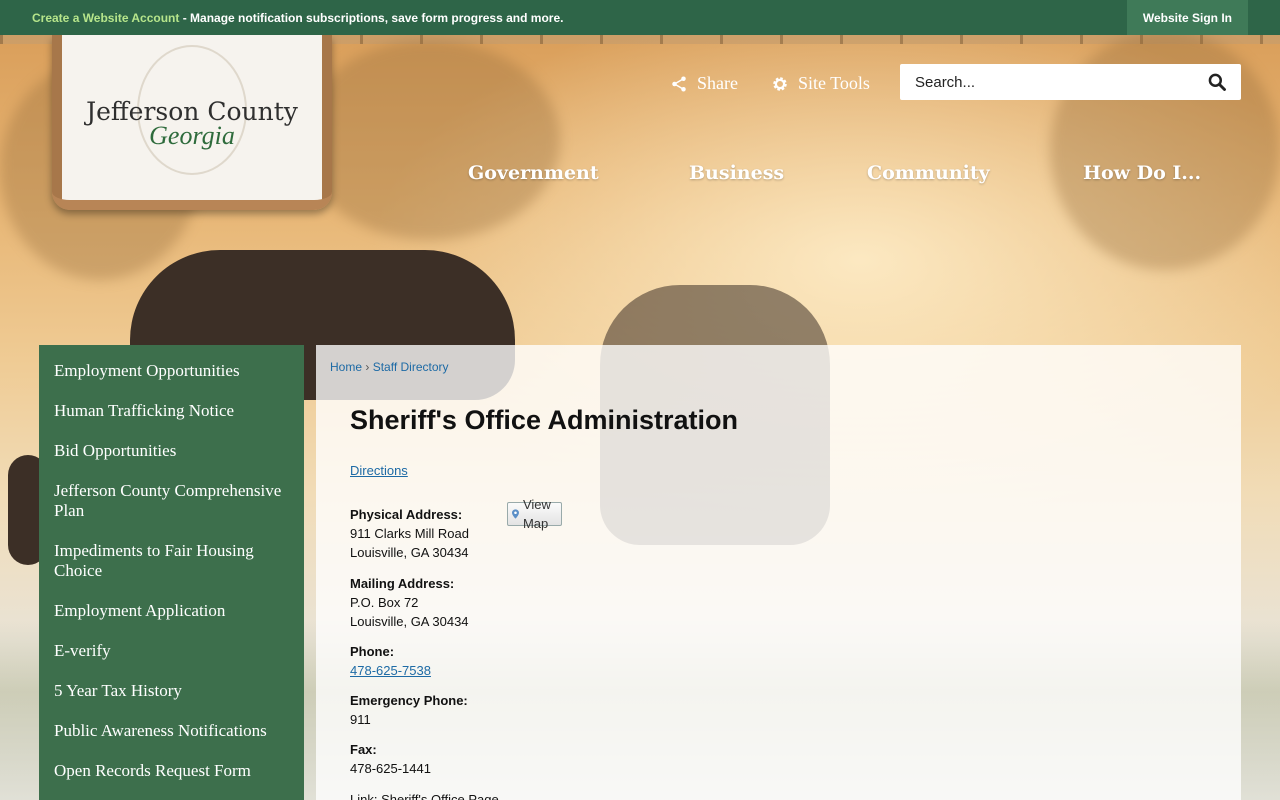 The height and width of the screenshot is (800, 1280). I want to click on search-icon, so click(1217, 82).